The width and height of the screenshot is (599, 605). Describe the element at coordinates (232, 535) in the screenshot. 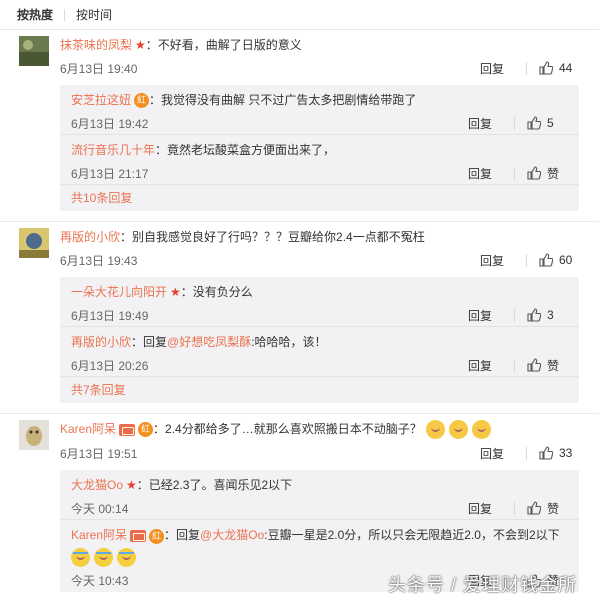

I see `mention-link: @大龙猫Oo` at that location.